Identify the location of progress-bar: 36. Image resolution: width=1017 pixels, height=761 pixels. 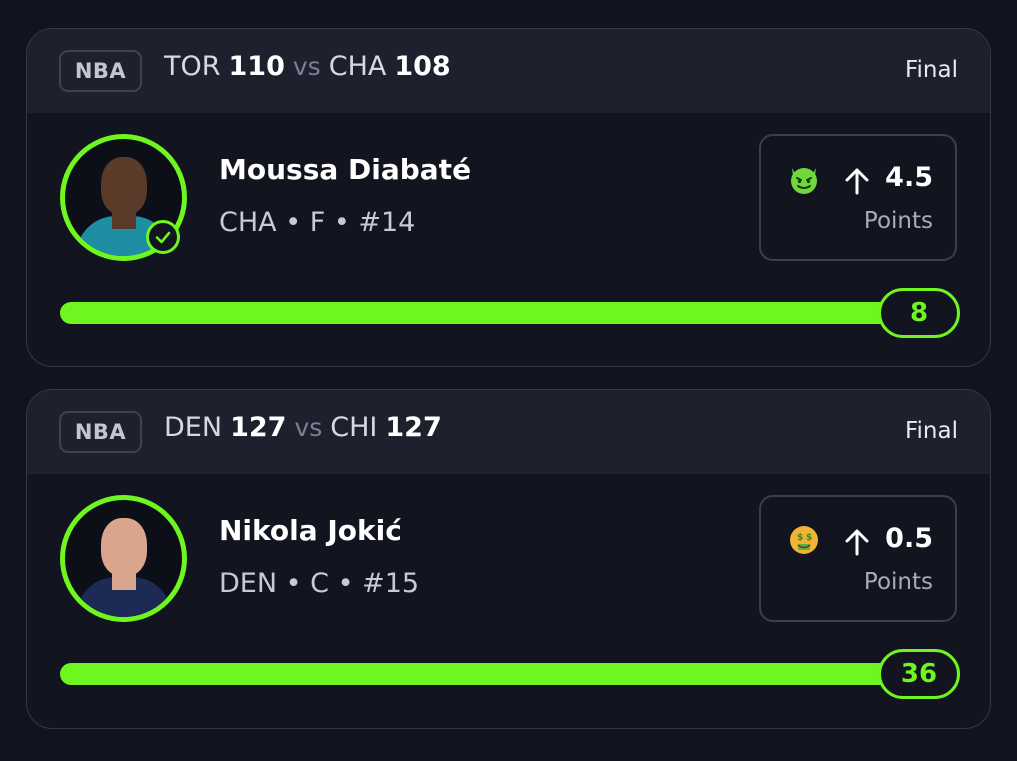
(510, 674).